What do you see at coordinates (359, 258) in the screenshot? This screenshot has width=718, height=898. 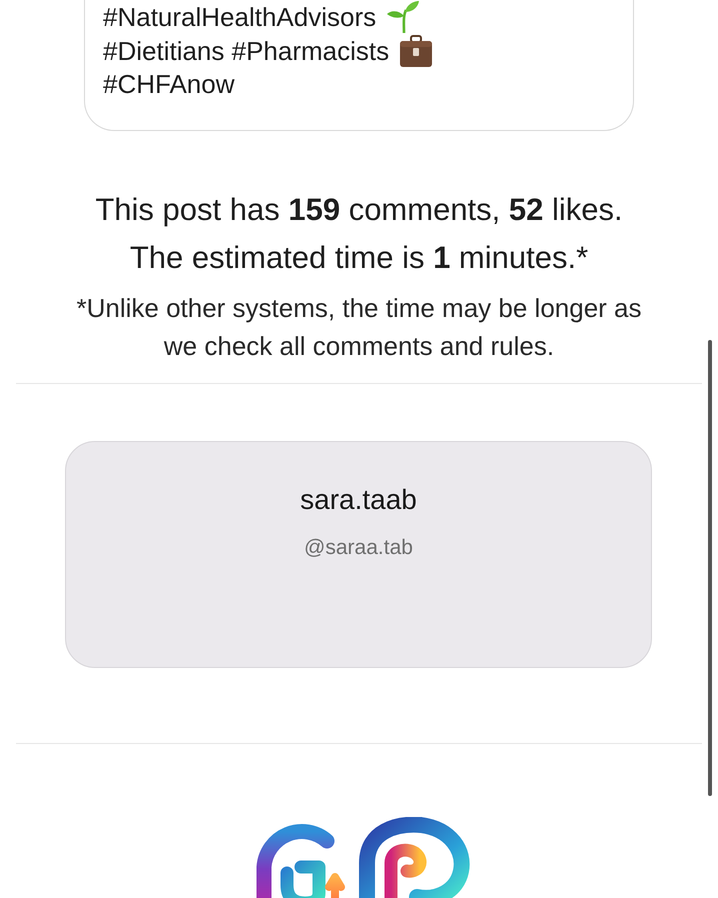 I see `summary-text: The estimated time is 1 minutes.*` at bounding box center [359, 258].